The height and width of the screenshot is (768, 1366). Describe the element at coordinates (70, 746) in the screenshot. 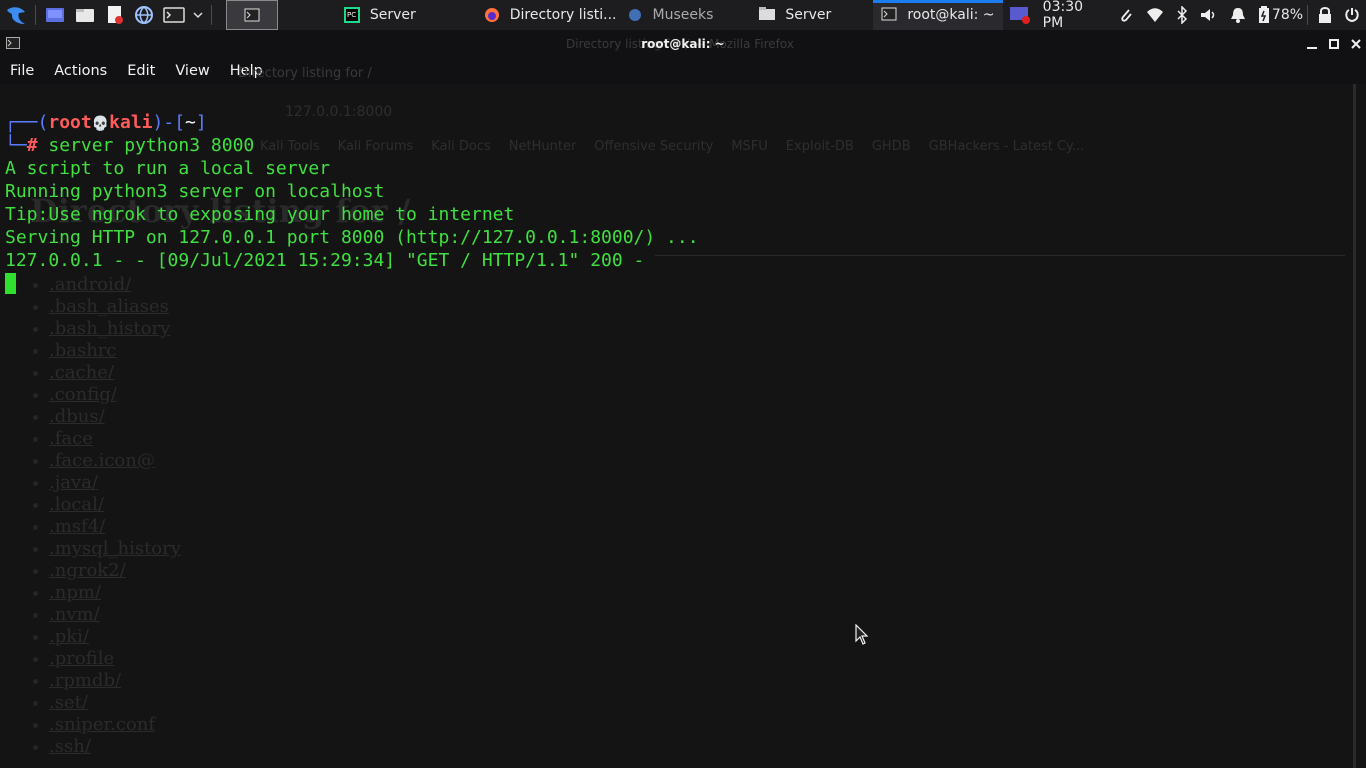

I see `ghost-directory-entry: .ssh/` at that location.